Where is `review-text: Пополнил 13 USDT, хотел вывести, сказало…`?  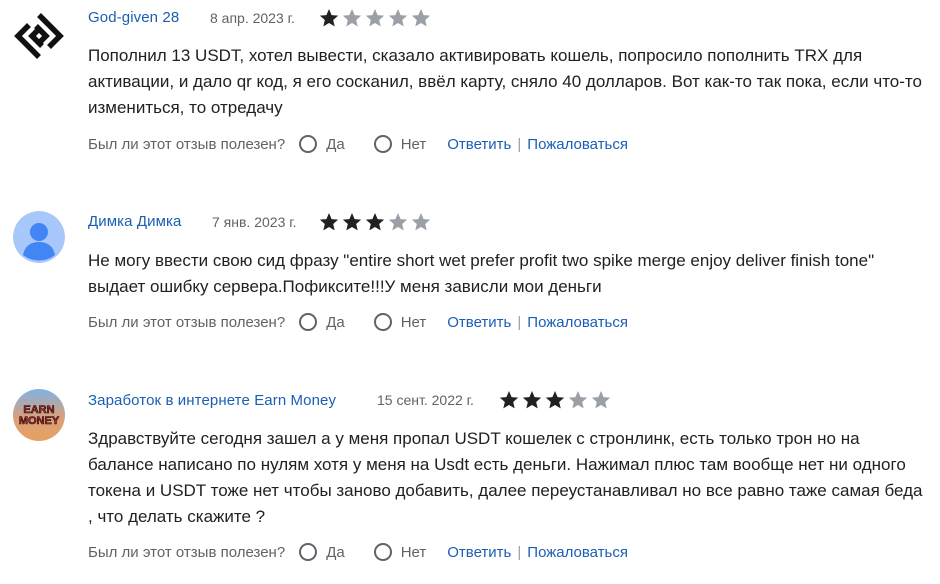 review-text: Пополнил 13 USDT, хотел вывести, сказало… is located at coordinates (505, 81).